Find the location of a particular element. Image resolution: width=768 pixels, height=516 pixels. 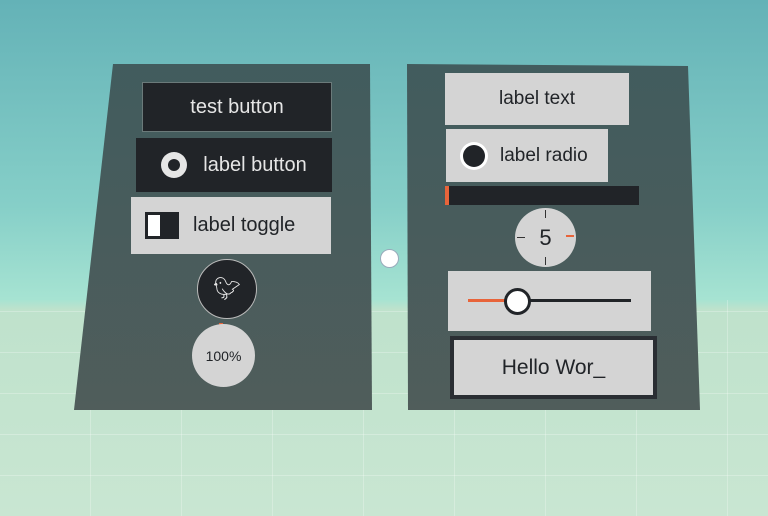

text-input-value: Hello Wor_ is located at coordinates (553, 367).